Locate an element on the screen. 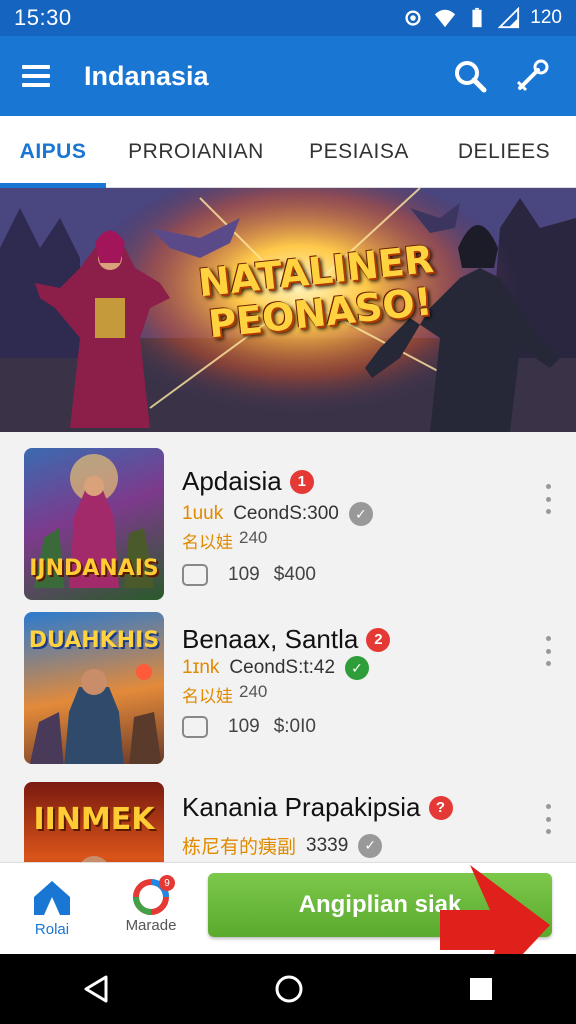 The height and width of the screenshot is (1024, 576). tab-deliees: DELIEES is located at coordinates (504, 152).